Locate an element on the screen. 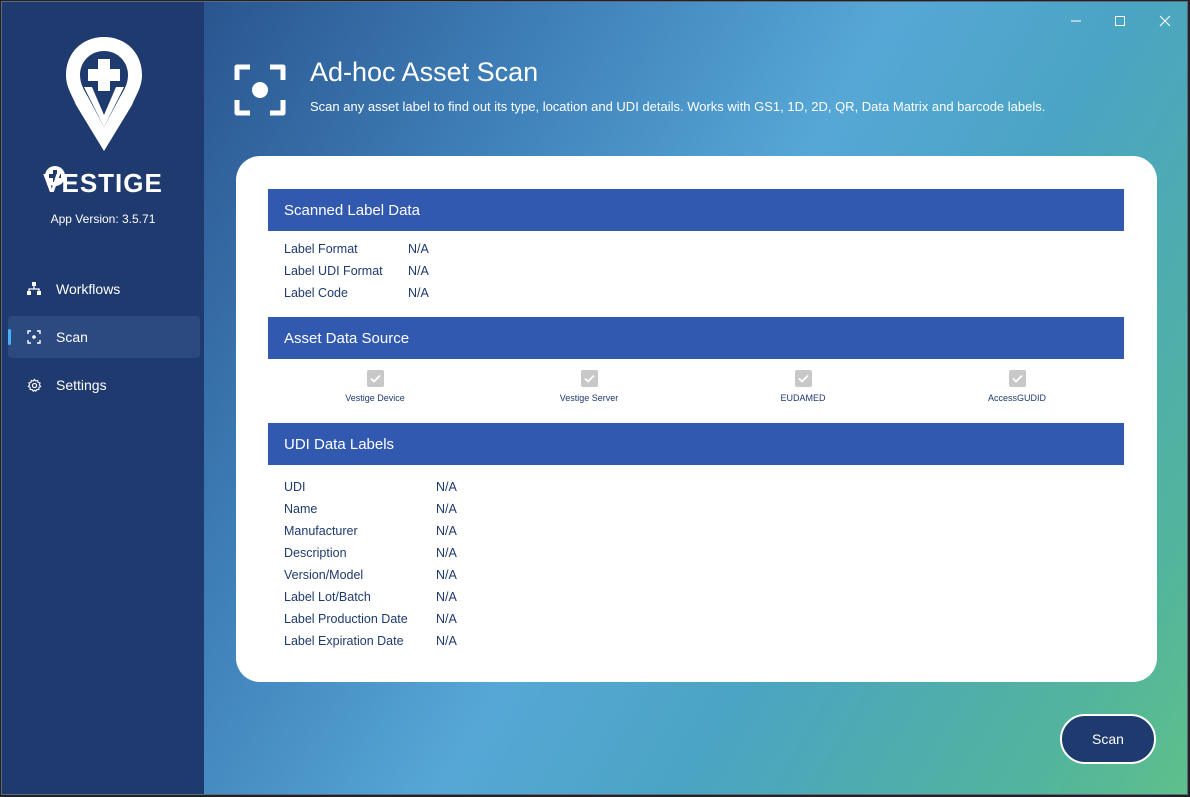  kv-row: Label Lot/Batch N/A is located at coordinates (370, 597).